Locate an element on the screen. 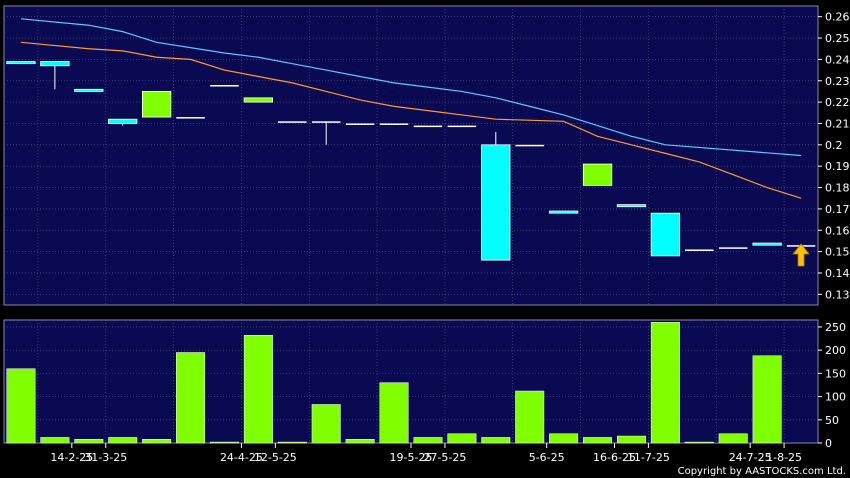  volume-tick-label: 100 is located at coordinates (835, 397).